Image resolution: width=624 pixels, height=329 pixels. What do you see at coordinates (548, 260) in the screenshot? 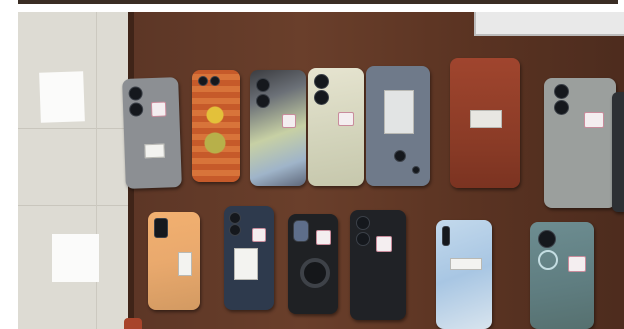
I see `camera-ring` at bounding box center [548, 260].